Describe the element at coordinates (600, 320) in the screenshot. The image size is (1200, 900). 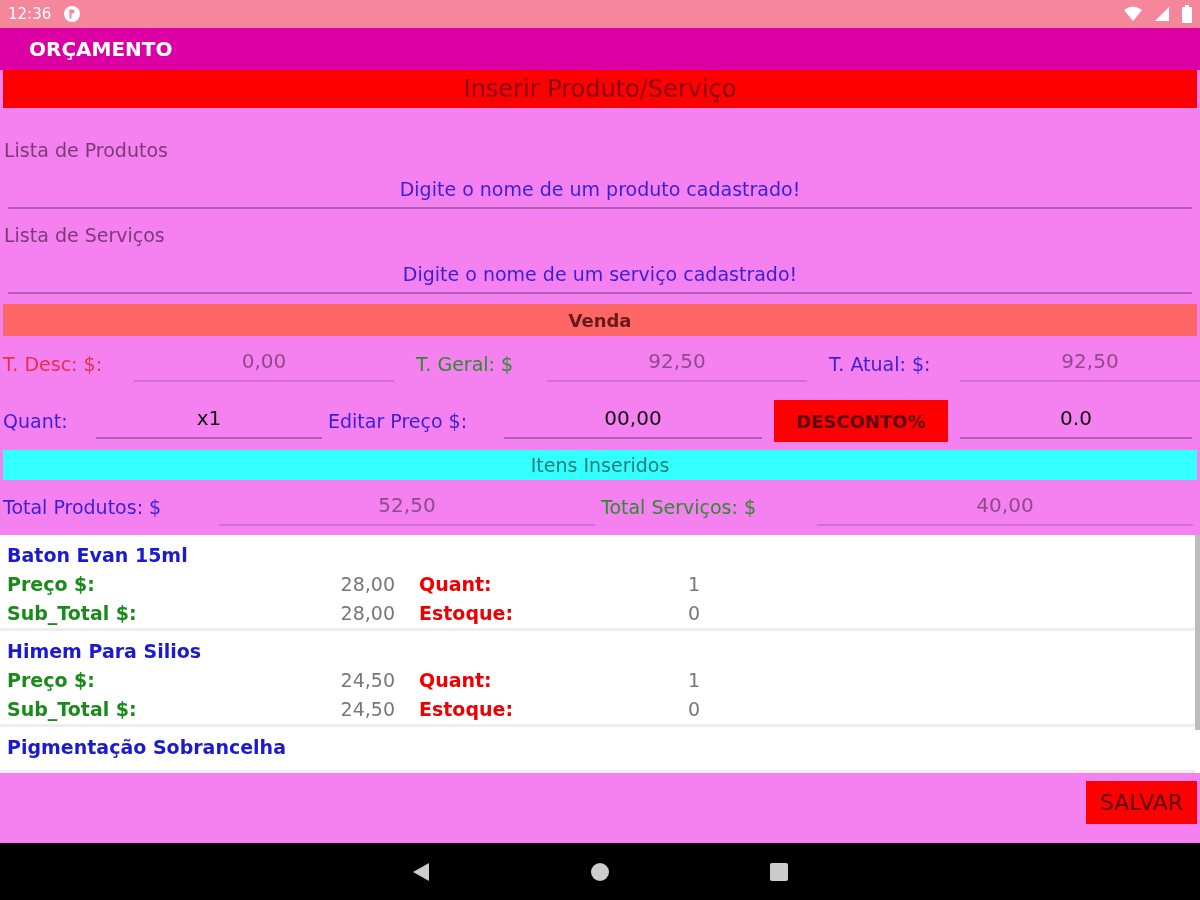
I see `section-header: Venda` at that location.